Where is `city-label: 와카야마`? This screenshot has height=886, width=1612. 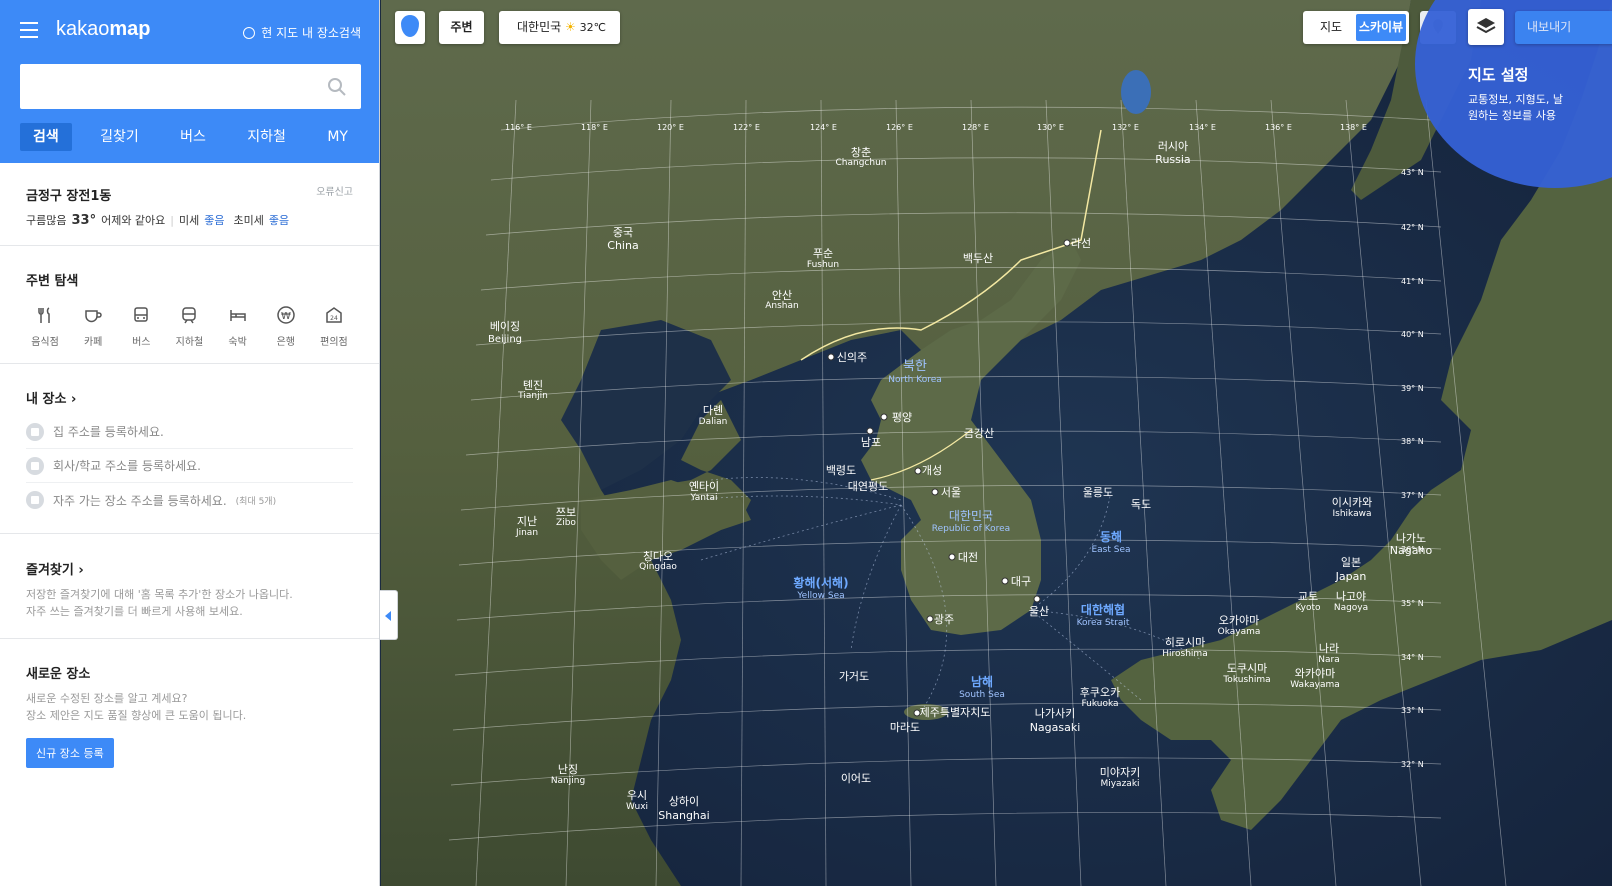 city-label: 와카야마 is located at coordinates (1315, 673).